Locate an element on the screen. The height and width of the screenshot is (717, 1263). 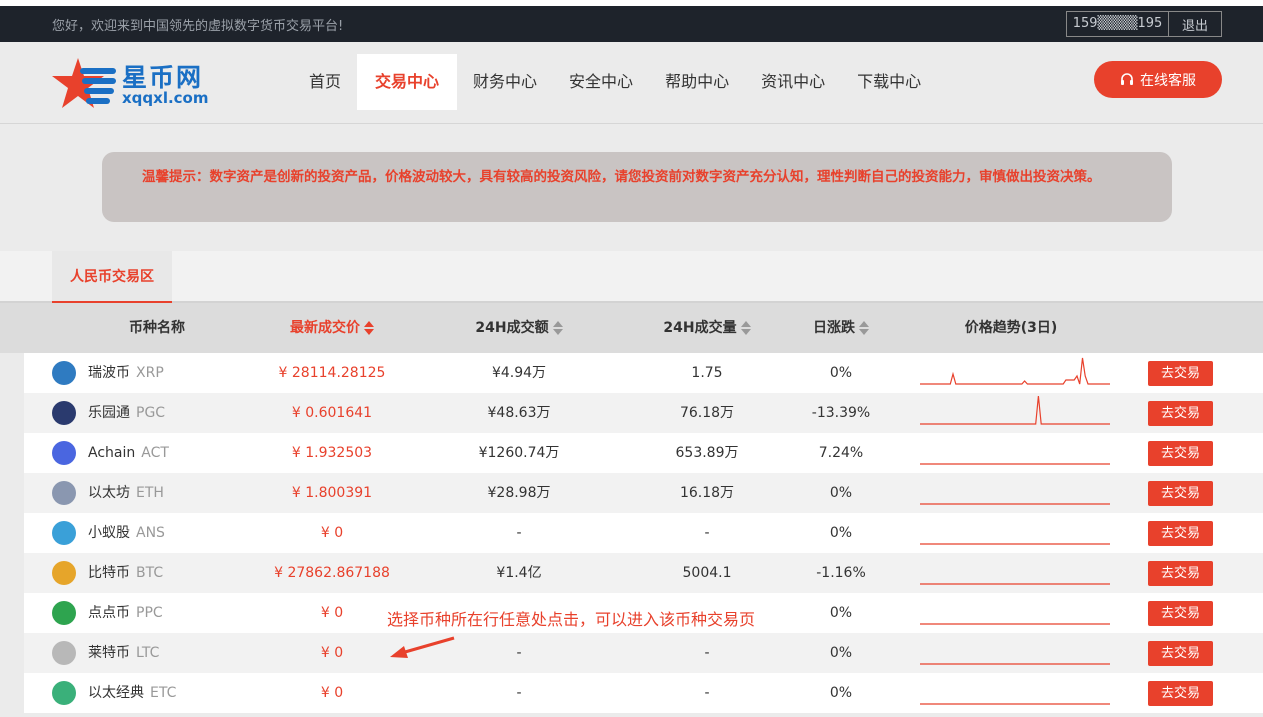
achain-icon is located at coordinates (64, 453).